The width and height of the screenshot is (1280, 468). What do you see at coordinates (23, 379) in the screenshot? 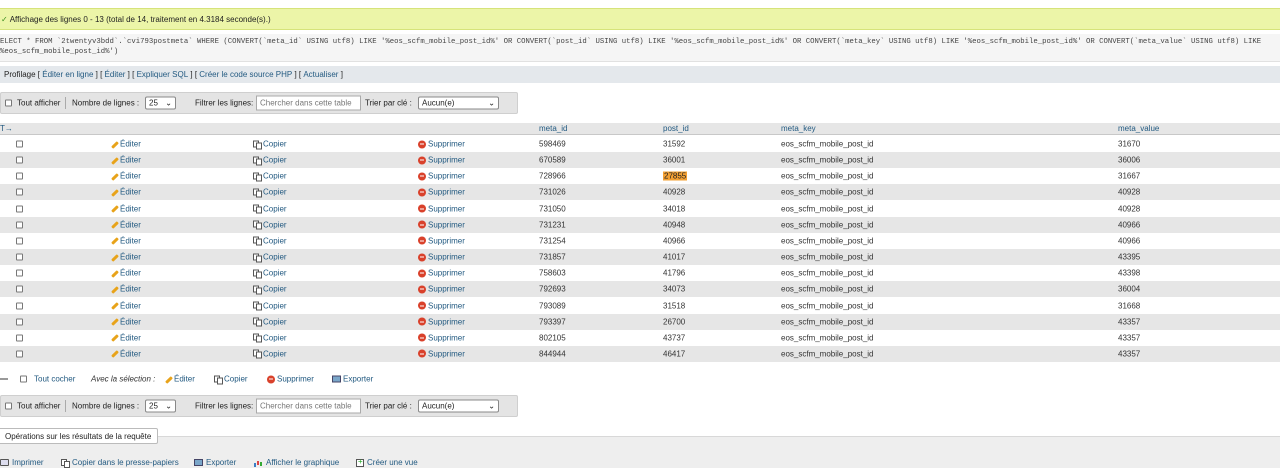
I see `check-all-checkbox` at bounding box center [23, 379].